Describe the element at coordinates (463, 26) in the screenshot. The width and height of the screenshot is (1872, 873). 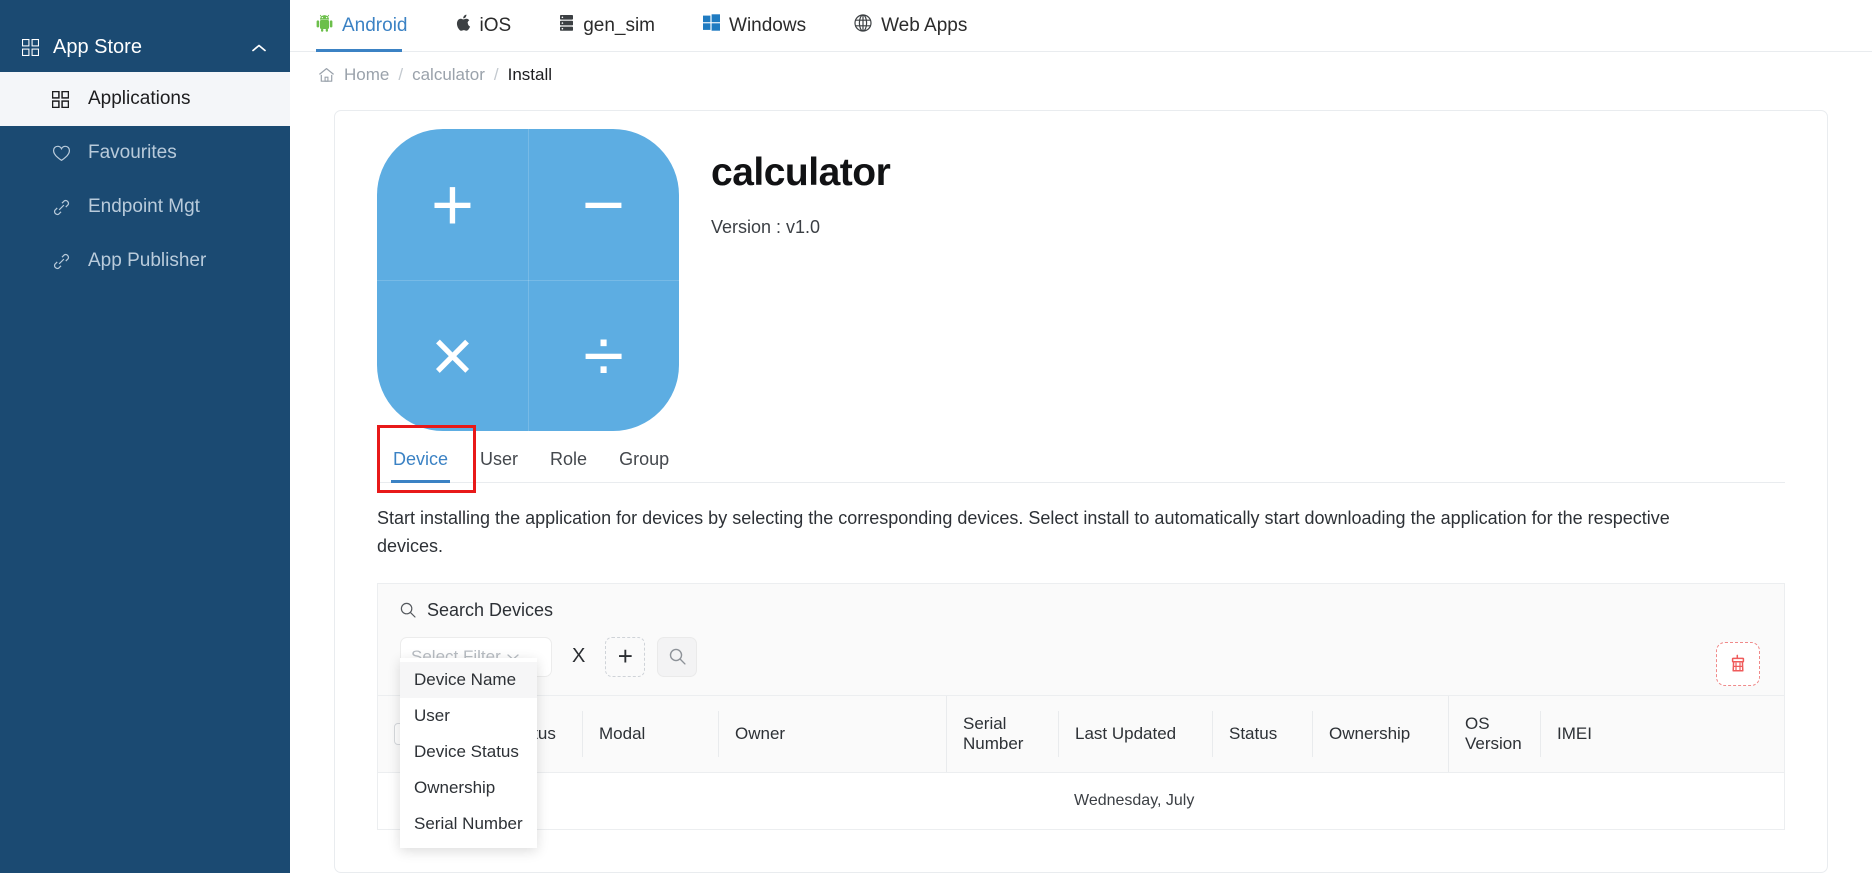
I see `apple-icon` at that location.